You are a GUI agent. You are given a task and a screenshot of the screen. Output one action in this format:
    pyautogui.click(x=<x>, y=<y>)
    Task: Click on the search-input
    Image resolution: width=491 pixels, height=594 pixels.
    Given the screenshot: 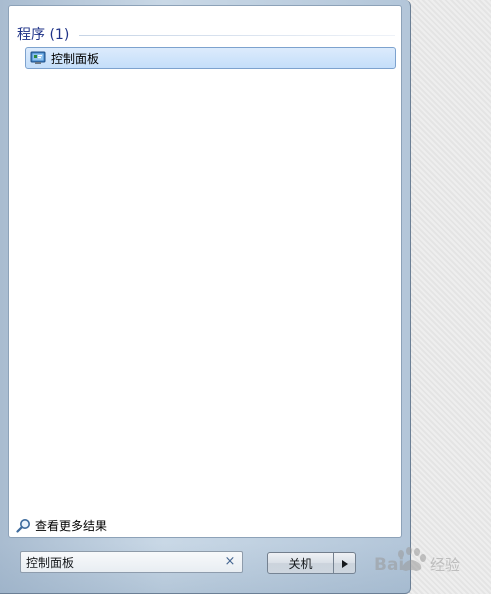 What is the action you would take?
    pyautogui.click(x=118, y=562)
    